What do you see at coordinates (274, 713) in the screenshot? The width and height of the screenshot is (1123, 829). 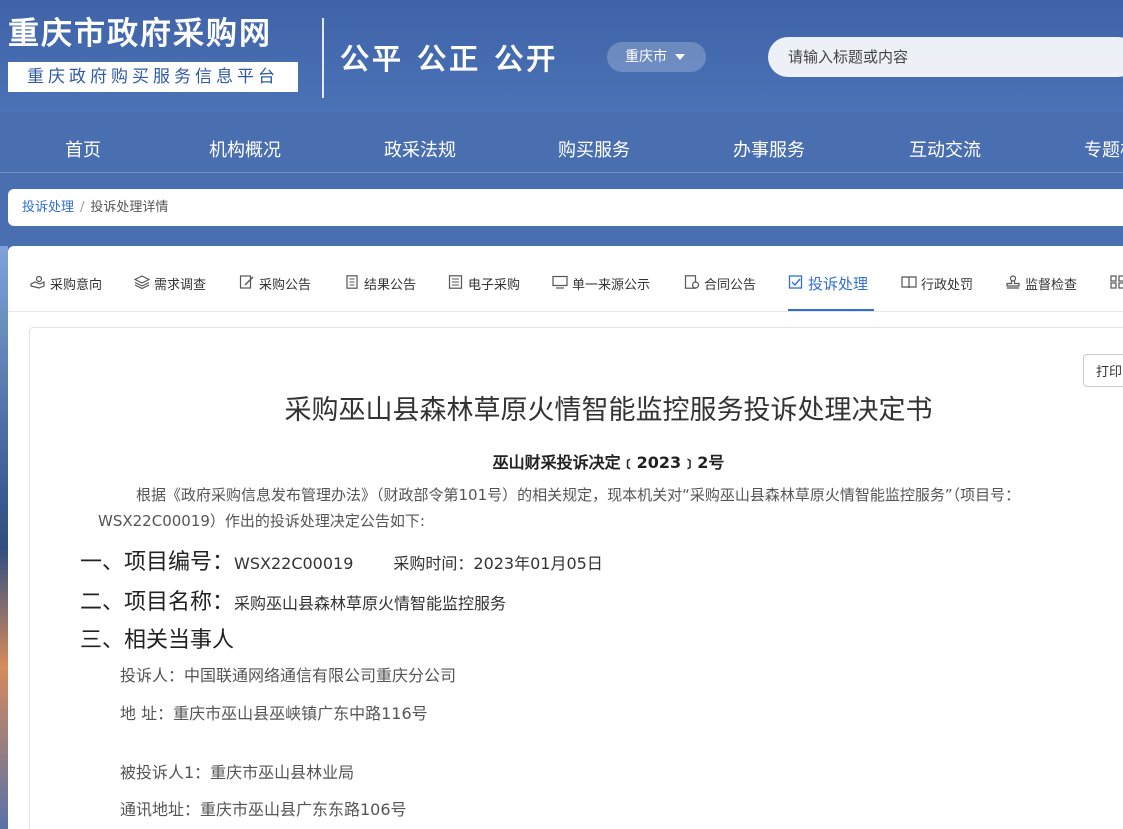 I see `complainant-address: 地 址：重庆市巫山县巫峡镇广东中路116号` at bounding box center [274, 713].